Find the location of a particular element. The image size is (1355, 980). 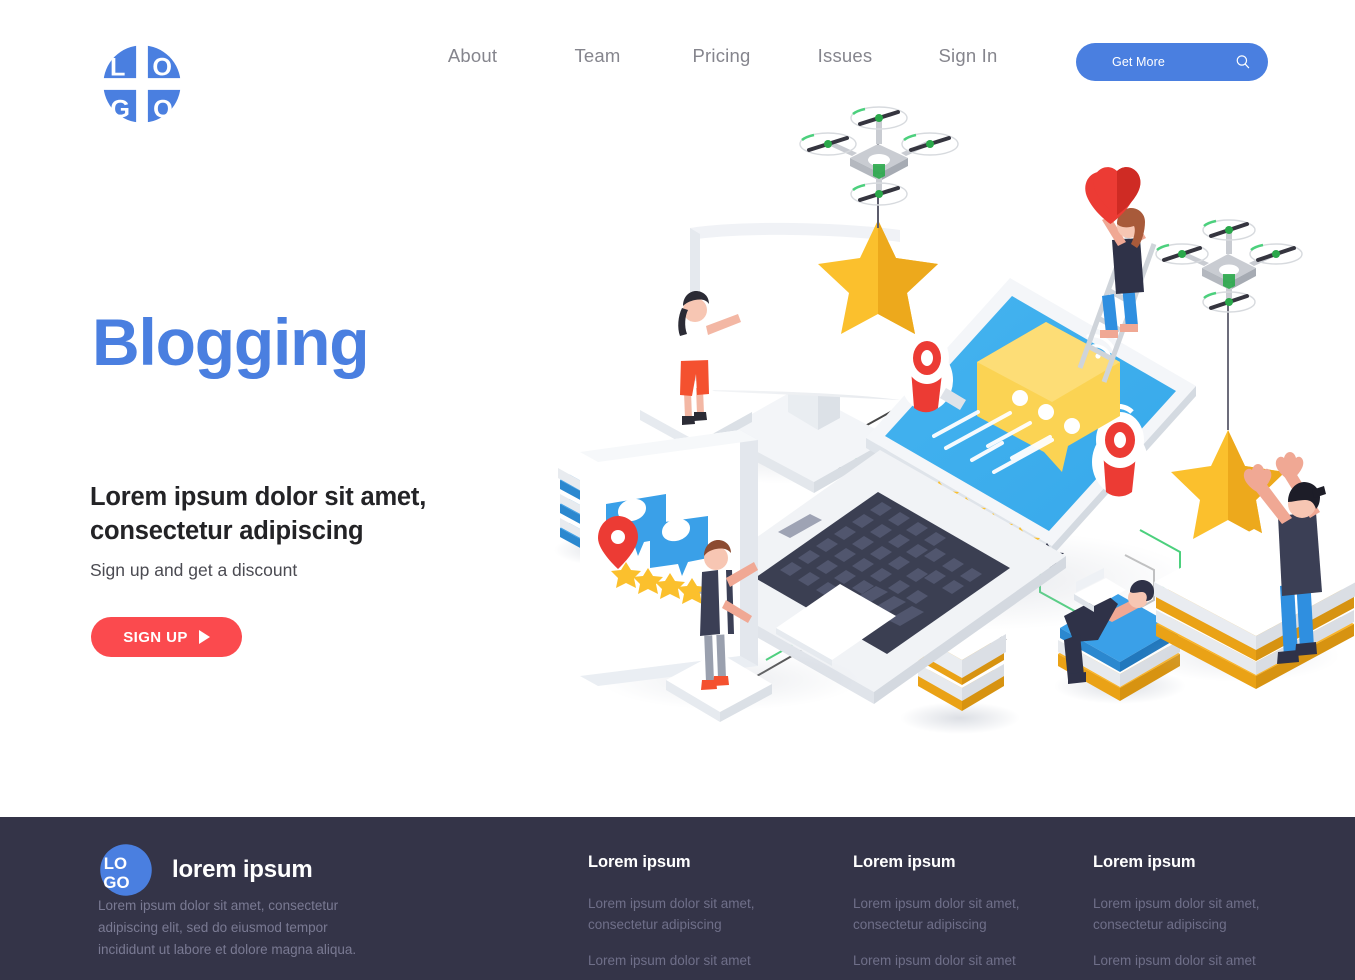

gold-star-right is located at coordinates (1228, 484).